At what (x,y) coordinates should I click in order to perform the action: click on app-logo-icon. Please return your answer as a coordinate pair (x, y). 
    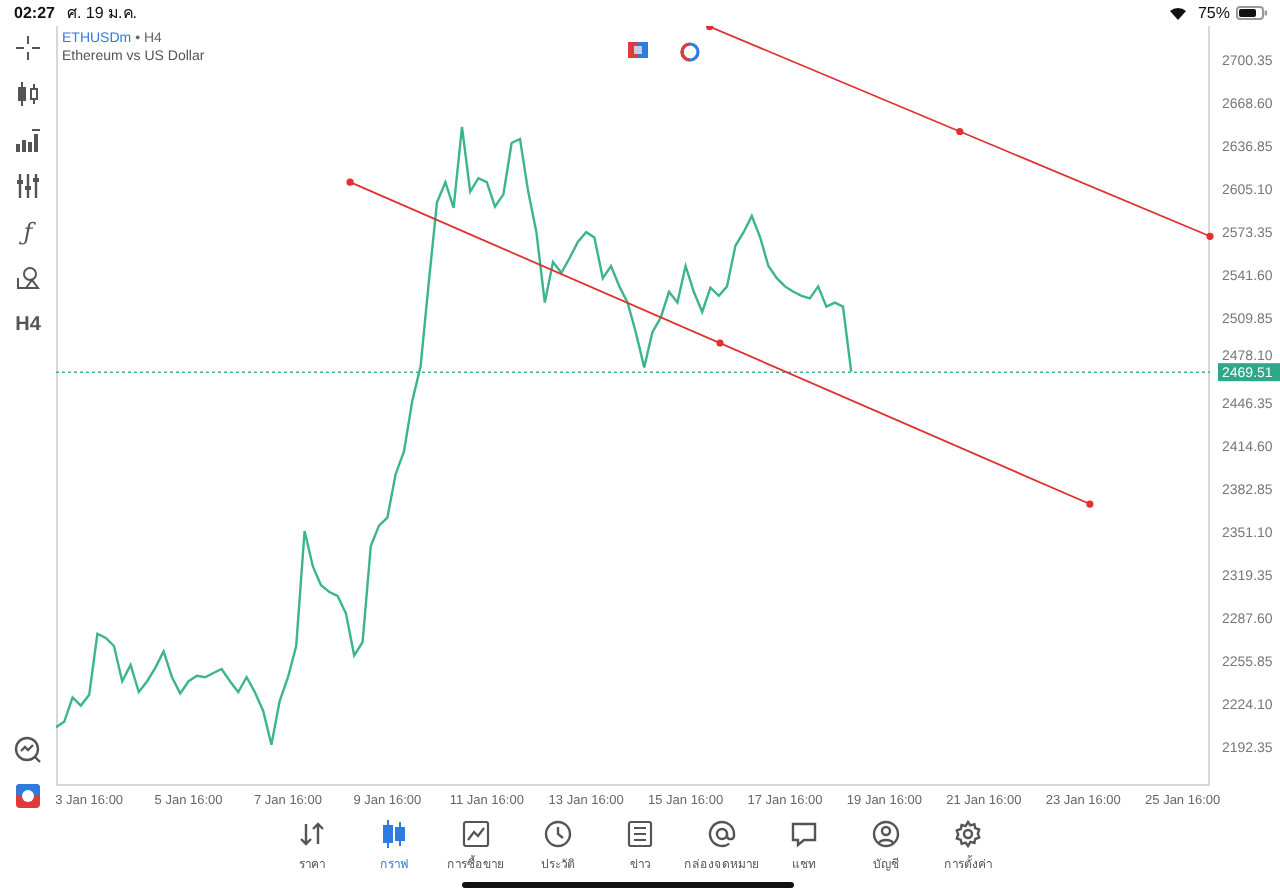
    Looking at the image, I should click on (28, 796).